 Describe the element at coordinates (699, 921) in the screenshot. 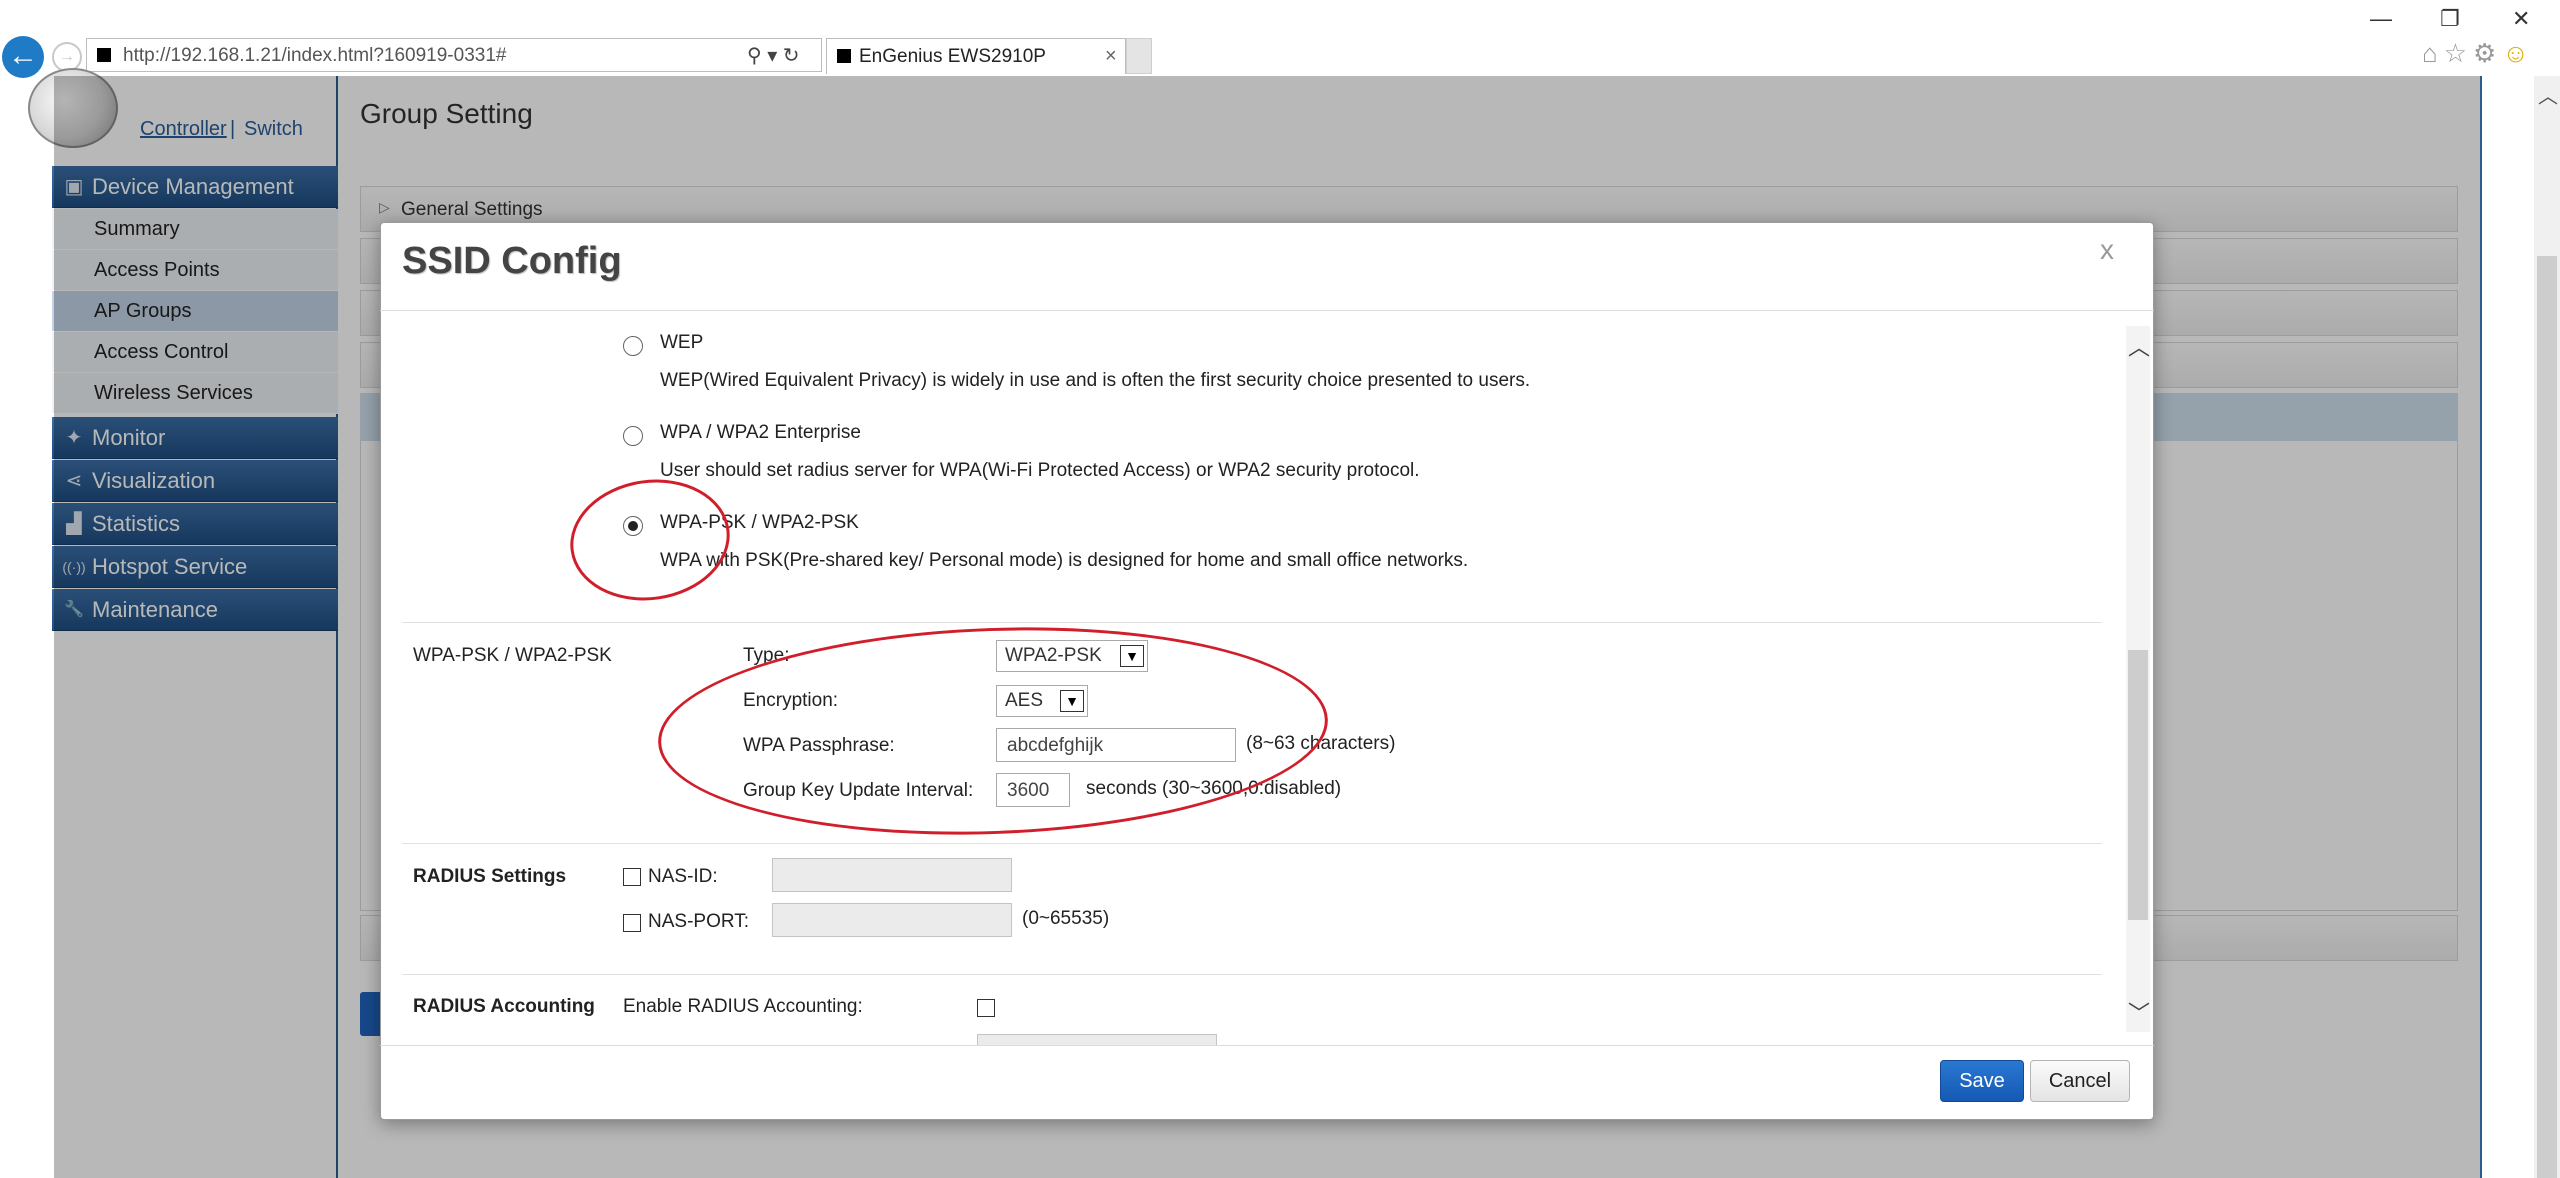

I see `nas-port-label: NAS-PORT:` at that location.